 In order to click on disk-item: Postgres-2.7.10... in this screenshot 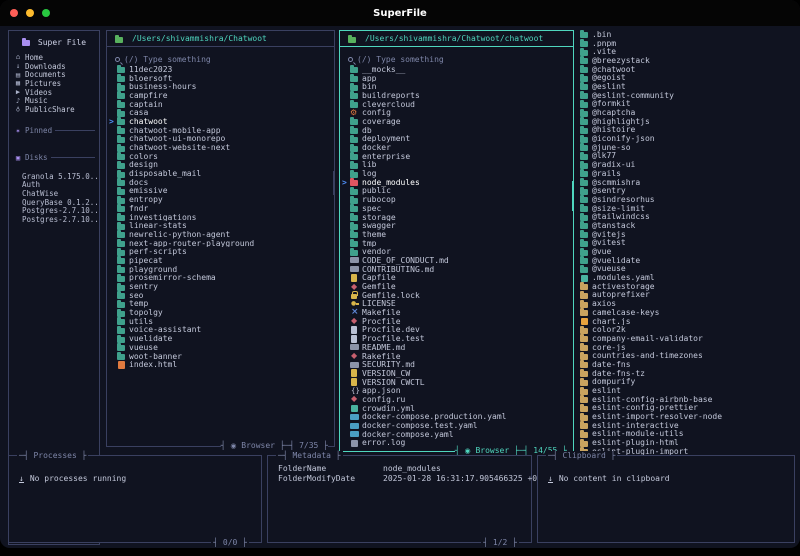, I will do `click(54, 211)`.